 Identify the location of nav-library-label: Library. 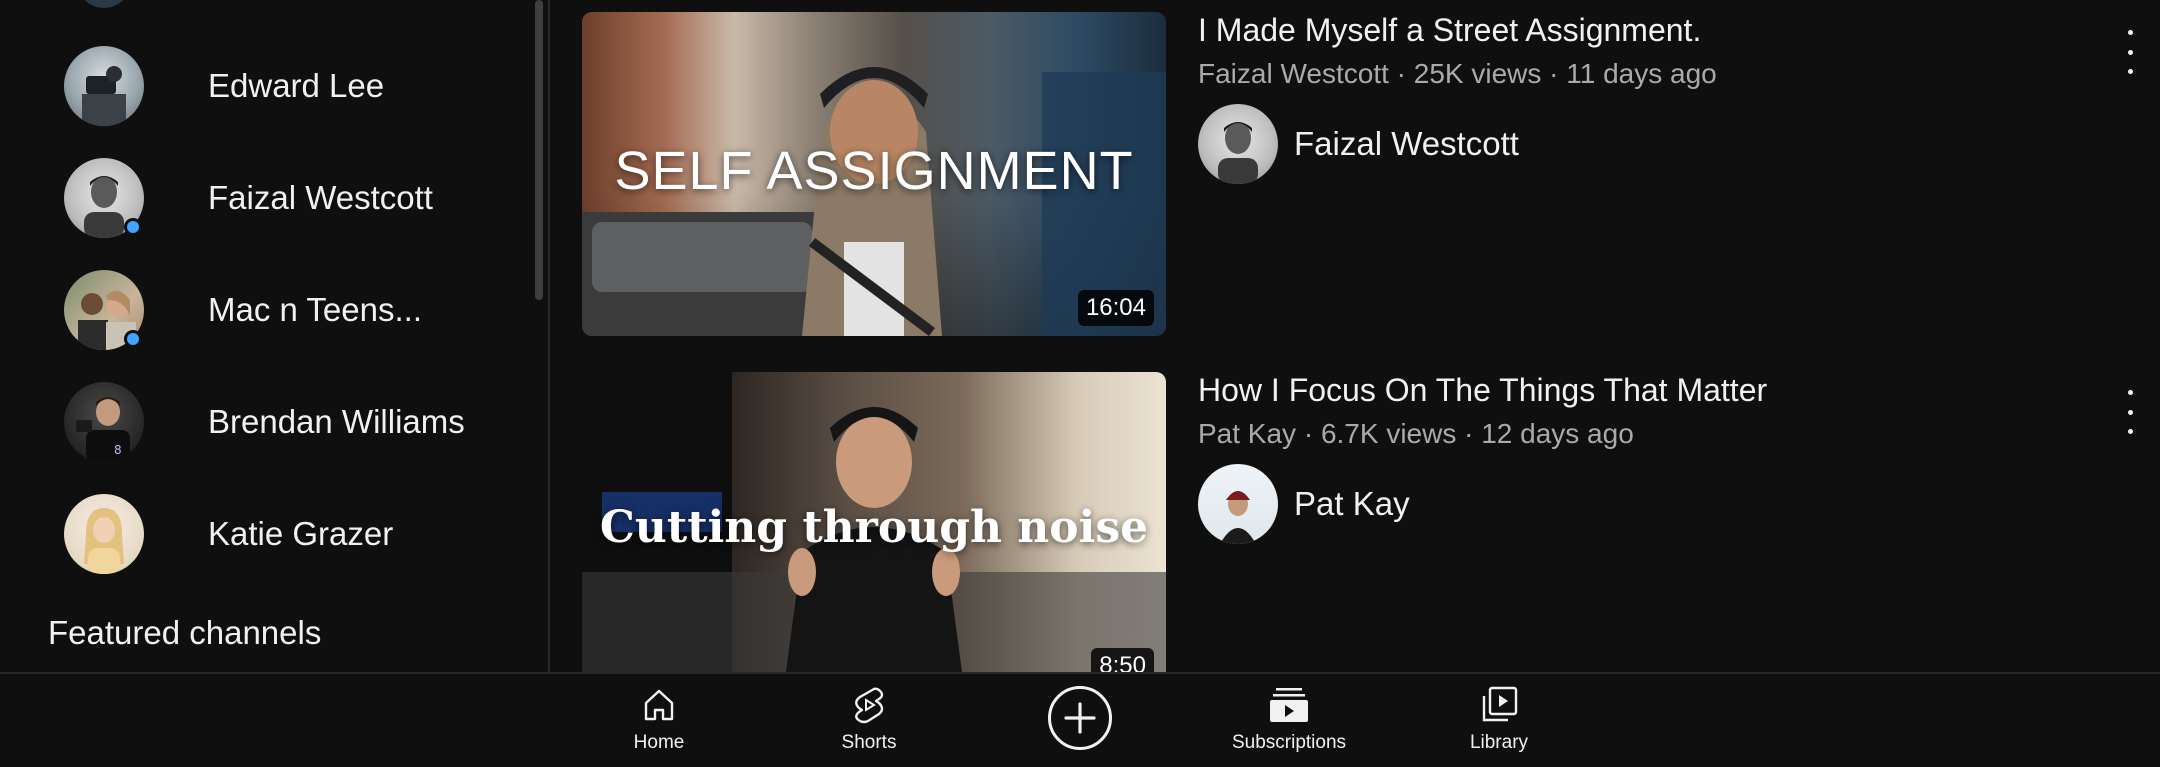
(1499, 742).